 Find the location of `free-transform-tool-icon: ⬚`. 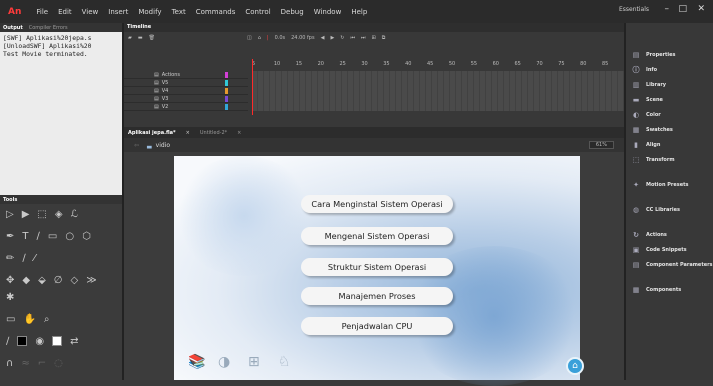

free-transform-tool-icon: ⬚ is located at coordinates (41, 215).